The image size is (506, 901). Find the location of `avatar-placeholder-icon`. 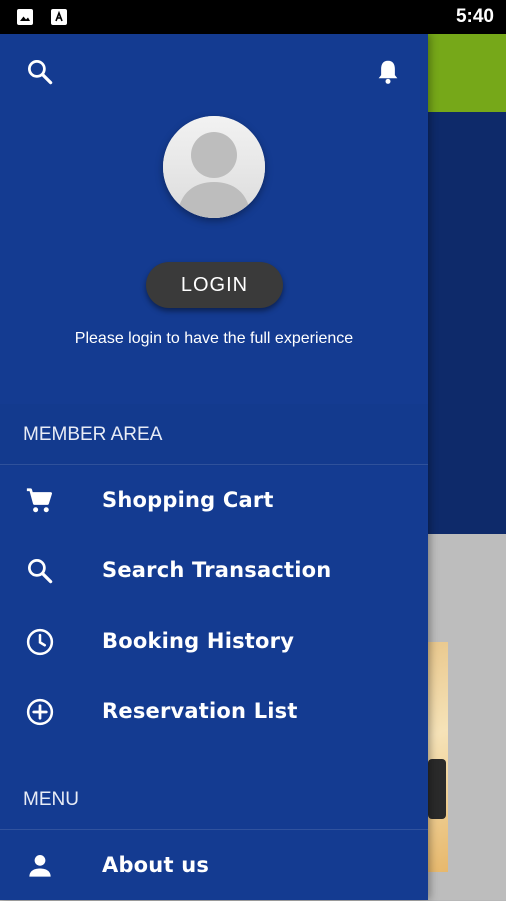

avatar-placeholder-icon is located at coordinates (214, 167).